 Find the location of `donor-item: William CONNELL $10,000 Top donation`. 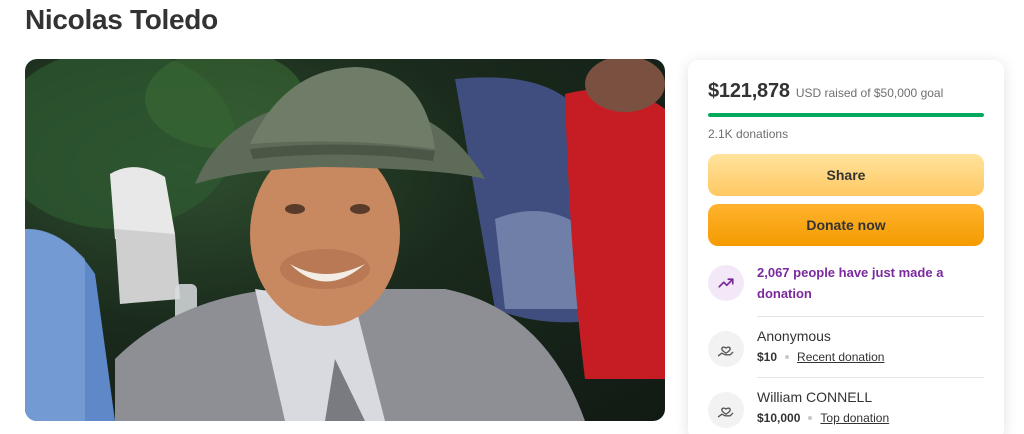

donor-item: William CONNELL $10,000 Top donation is located at coordinates (846, 406).